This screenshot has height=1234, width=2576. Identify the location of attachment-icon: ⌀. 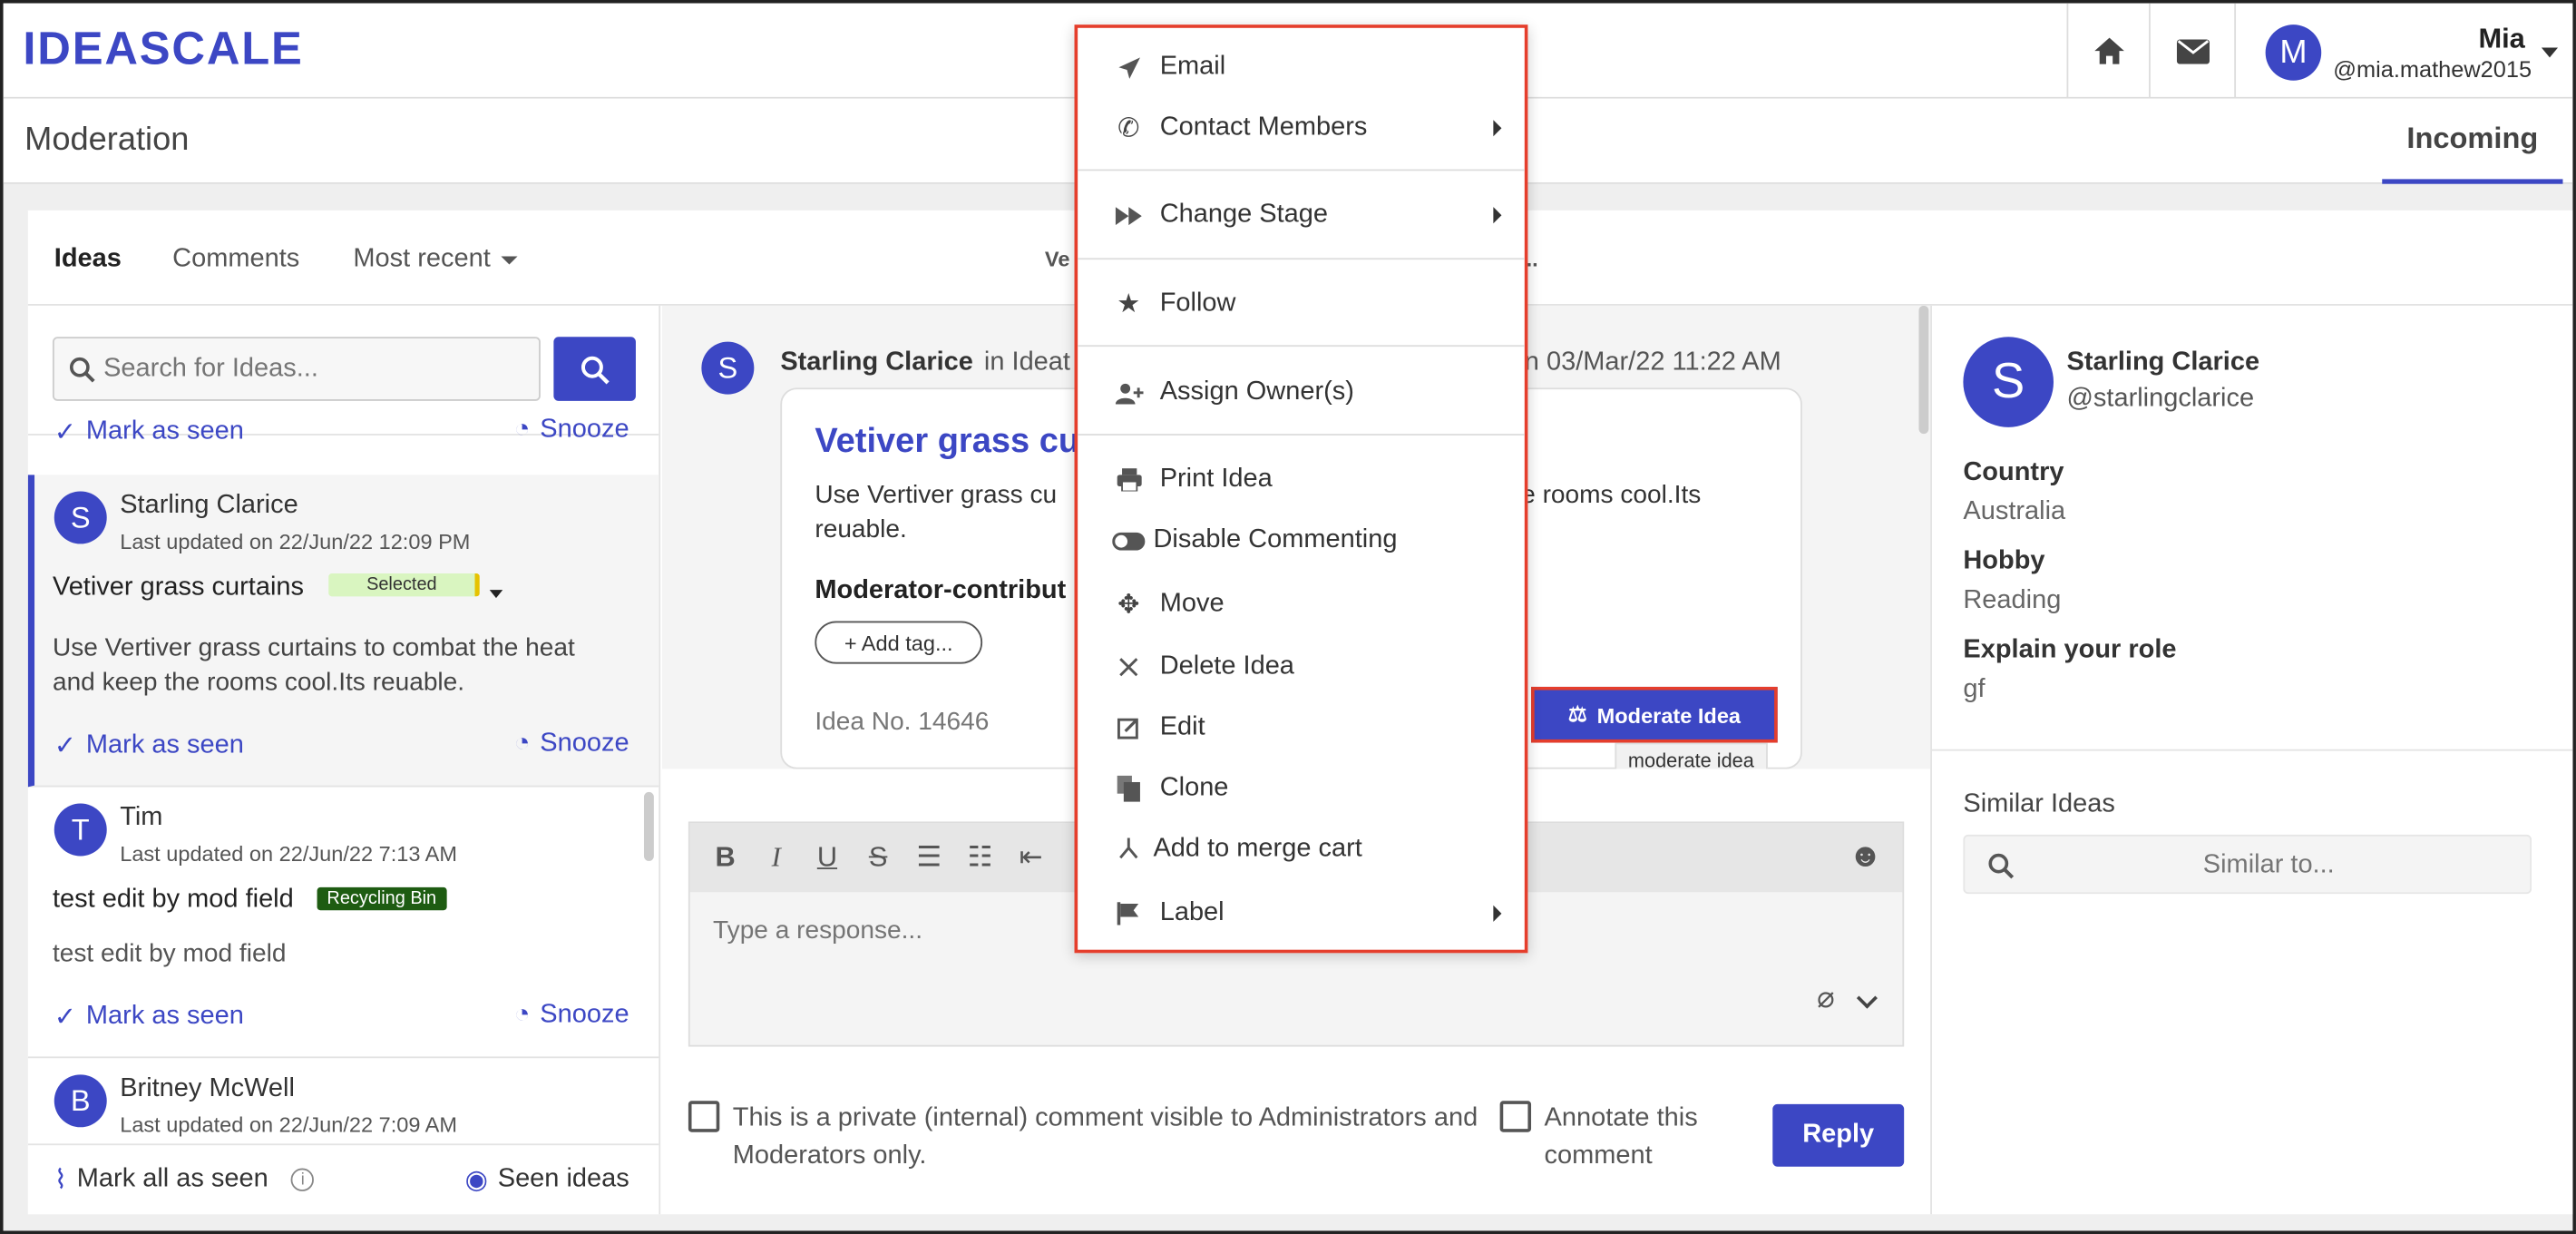
(1826, 998).